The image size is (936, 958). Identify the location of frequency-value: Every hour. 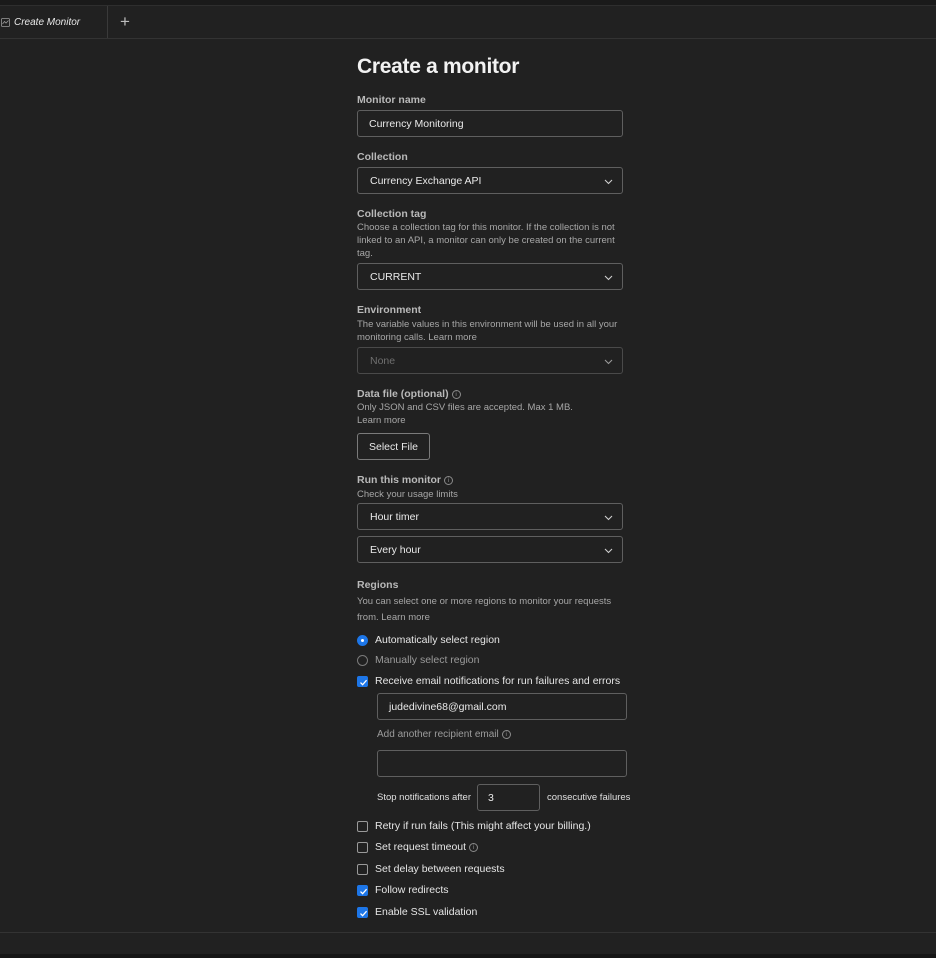
(395, 549).